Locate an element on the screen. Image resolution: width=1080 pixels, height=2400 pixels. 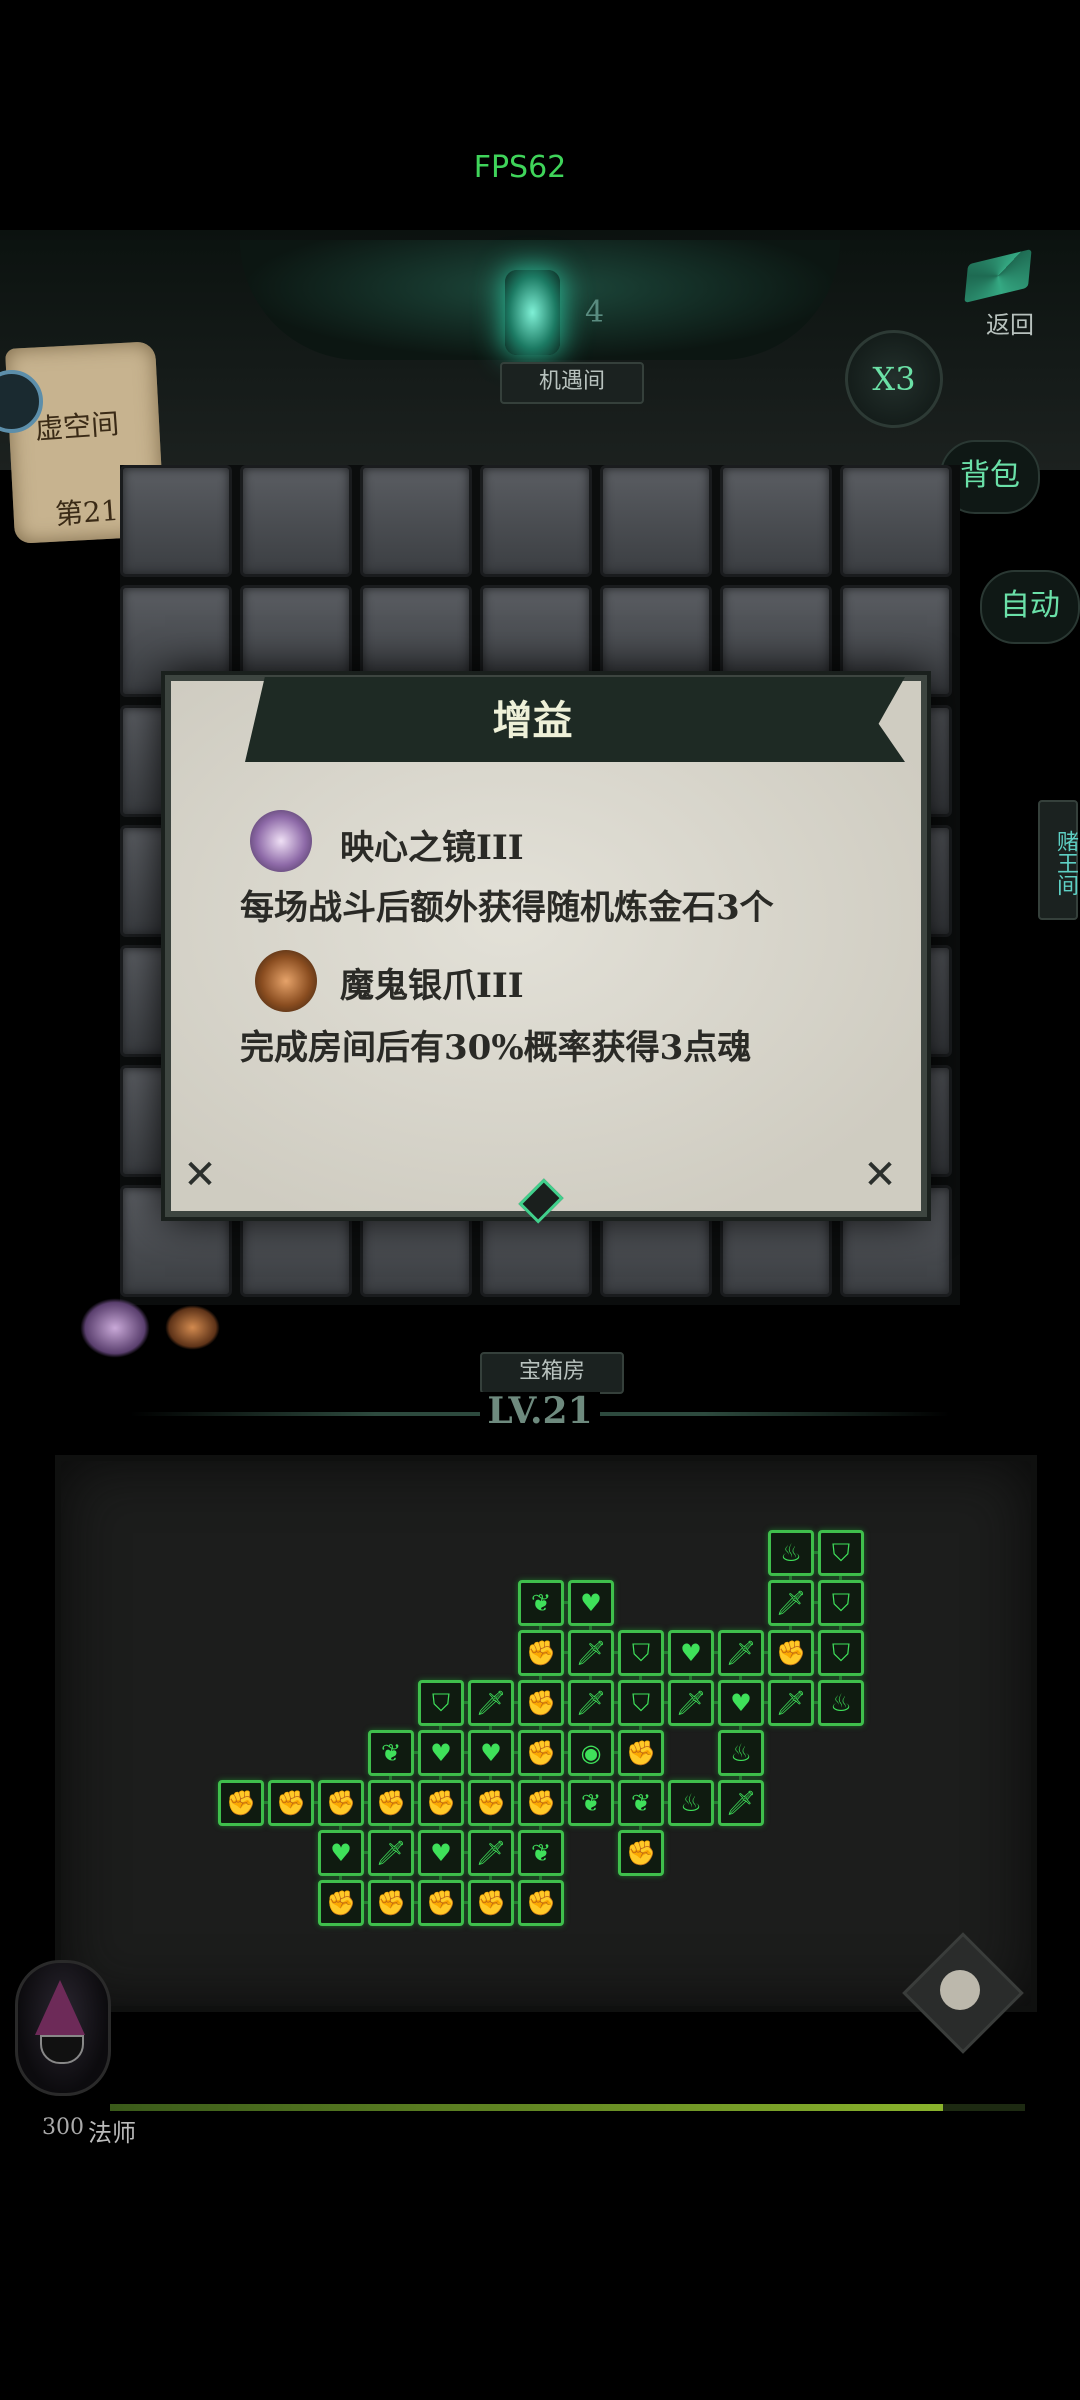
level-label: LV.21 is located at coordinates (540, 1411).